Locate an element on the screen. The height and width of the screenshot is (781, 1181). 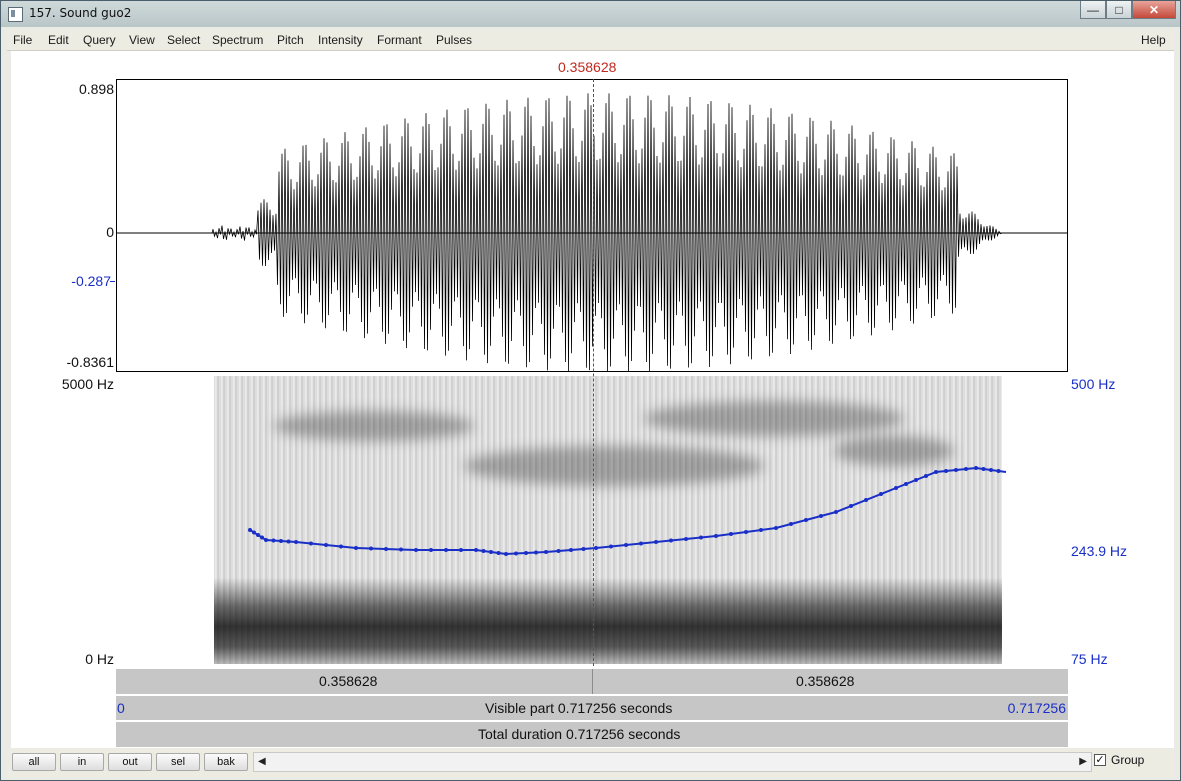
time-bar-left: 0.358628 is located at coordinates (348, 681).